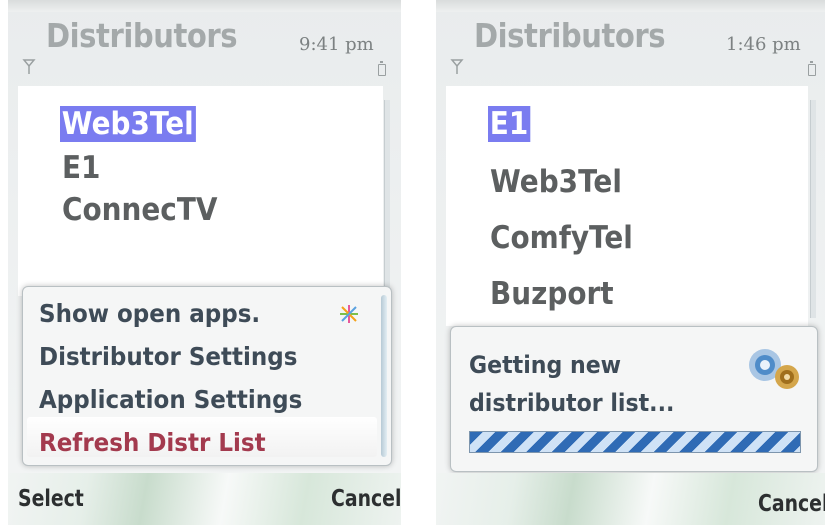 Image resolution: width=825 pixels, height=525 pixels. I want to click on menu-item-application-settings: Application Settings, so click(170, 399).